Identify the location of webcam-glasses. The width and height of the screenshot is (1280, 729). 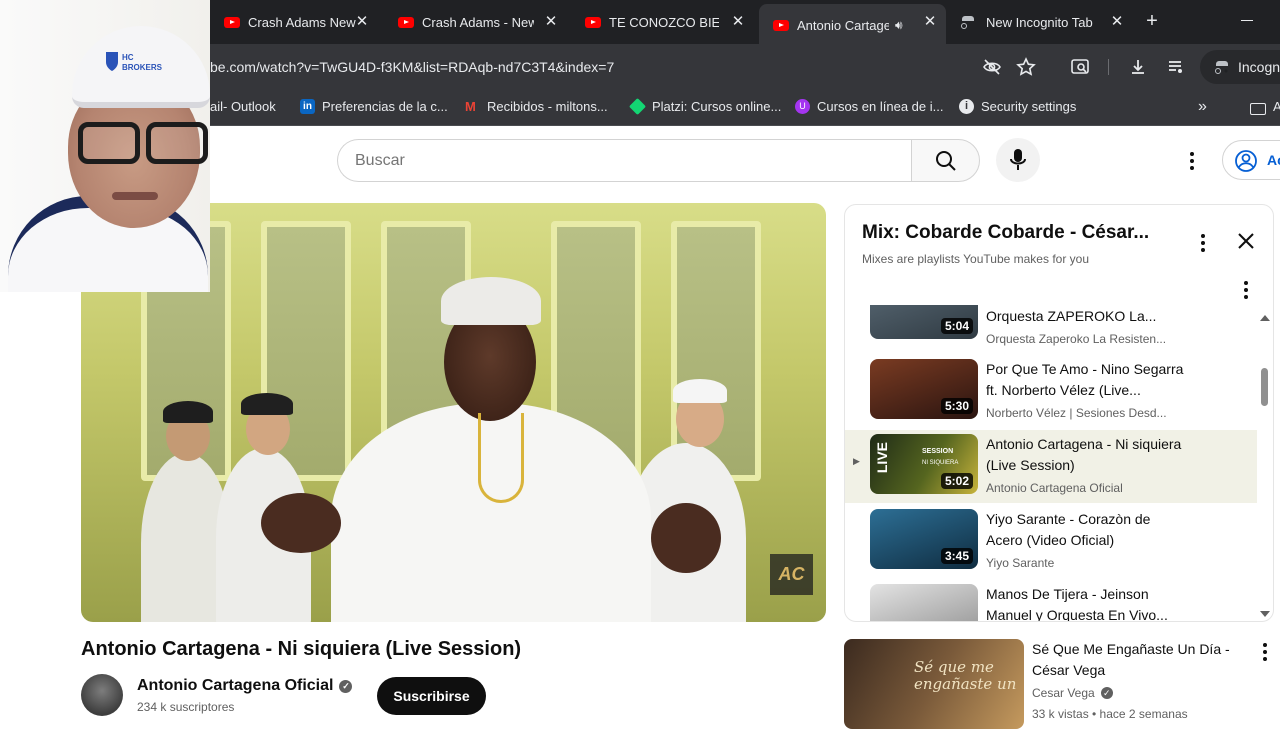
(142, 141).